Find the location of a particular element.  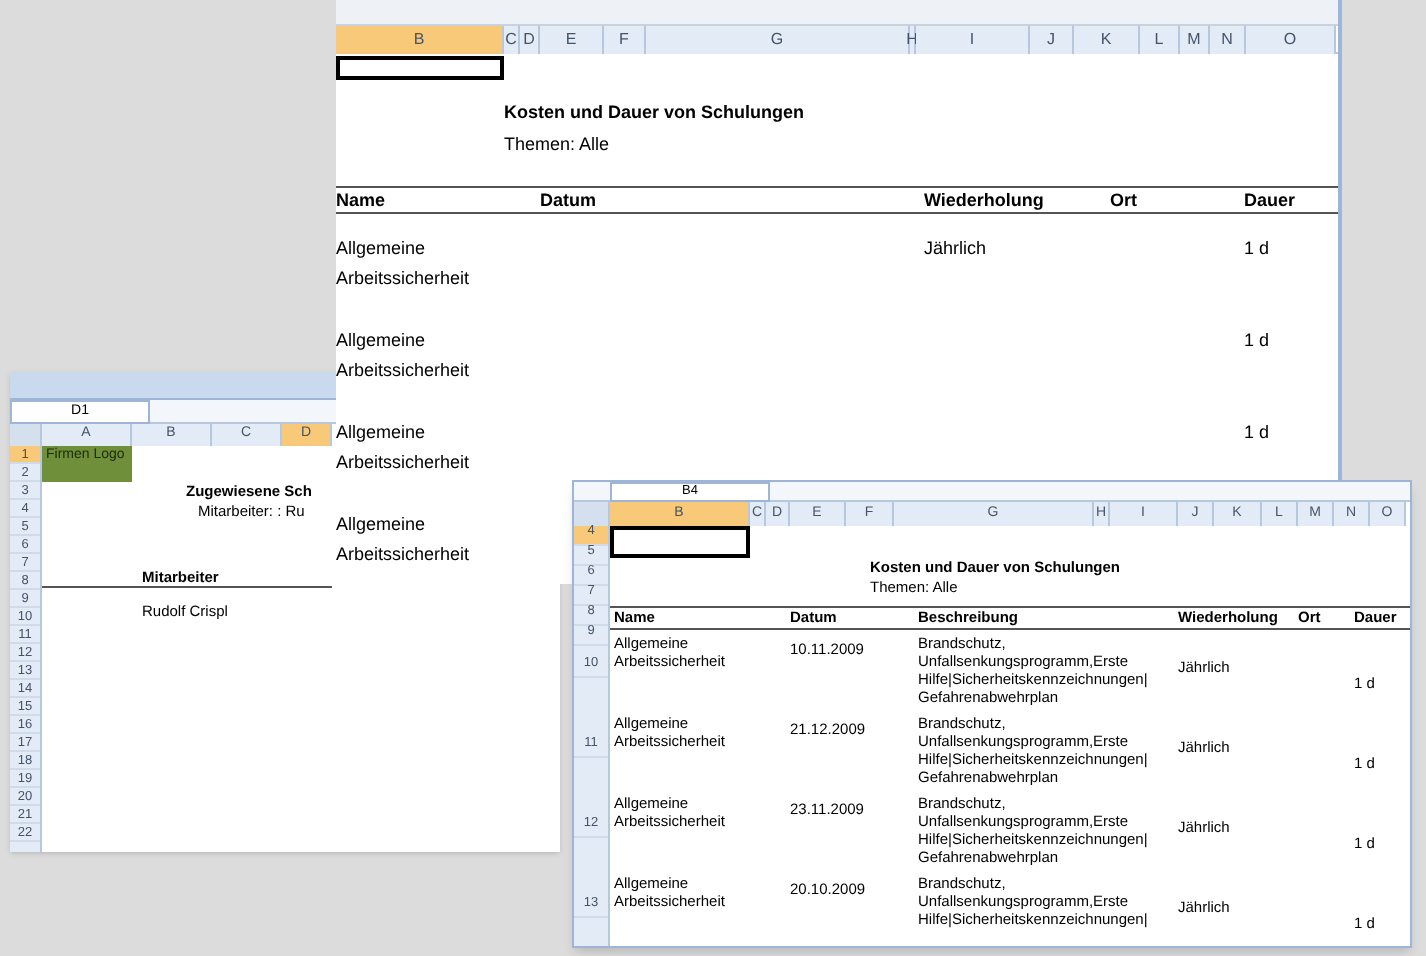

column-header: B is located at coordinates (420, 40).